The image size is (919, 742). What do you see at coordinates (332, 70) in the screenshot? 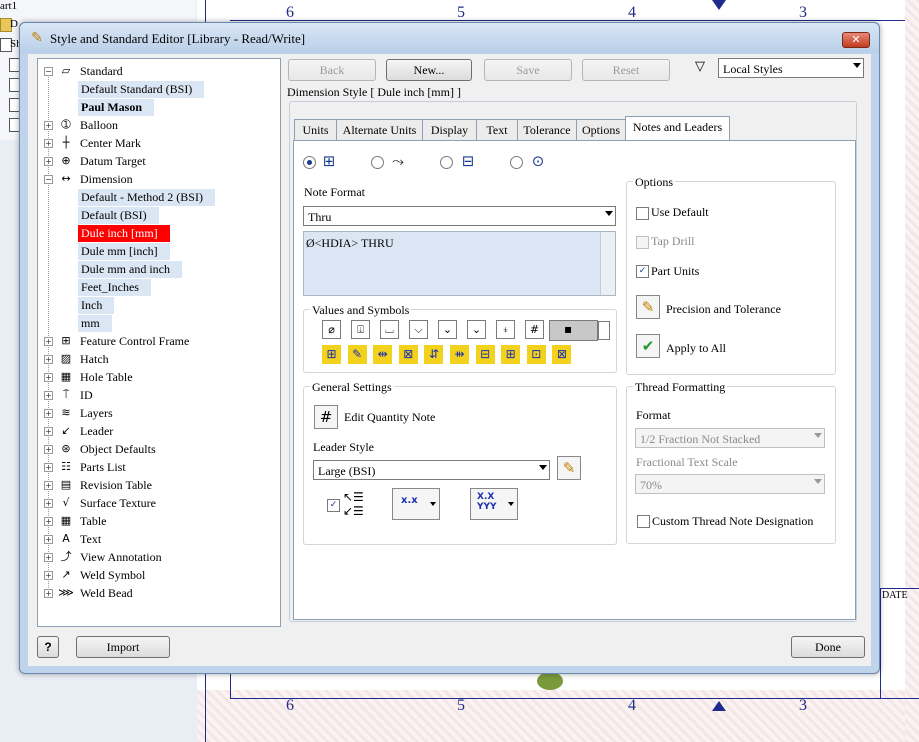
I see `back-button: Back` at bounding box center [332, 70].